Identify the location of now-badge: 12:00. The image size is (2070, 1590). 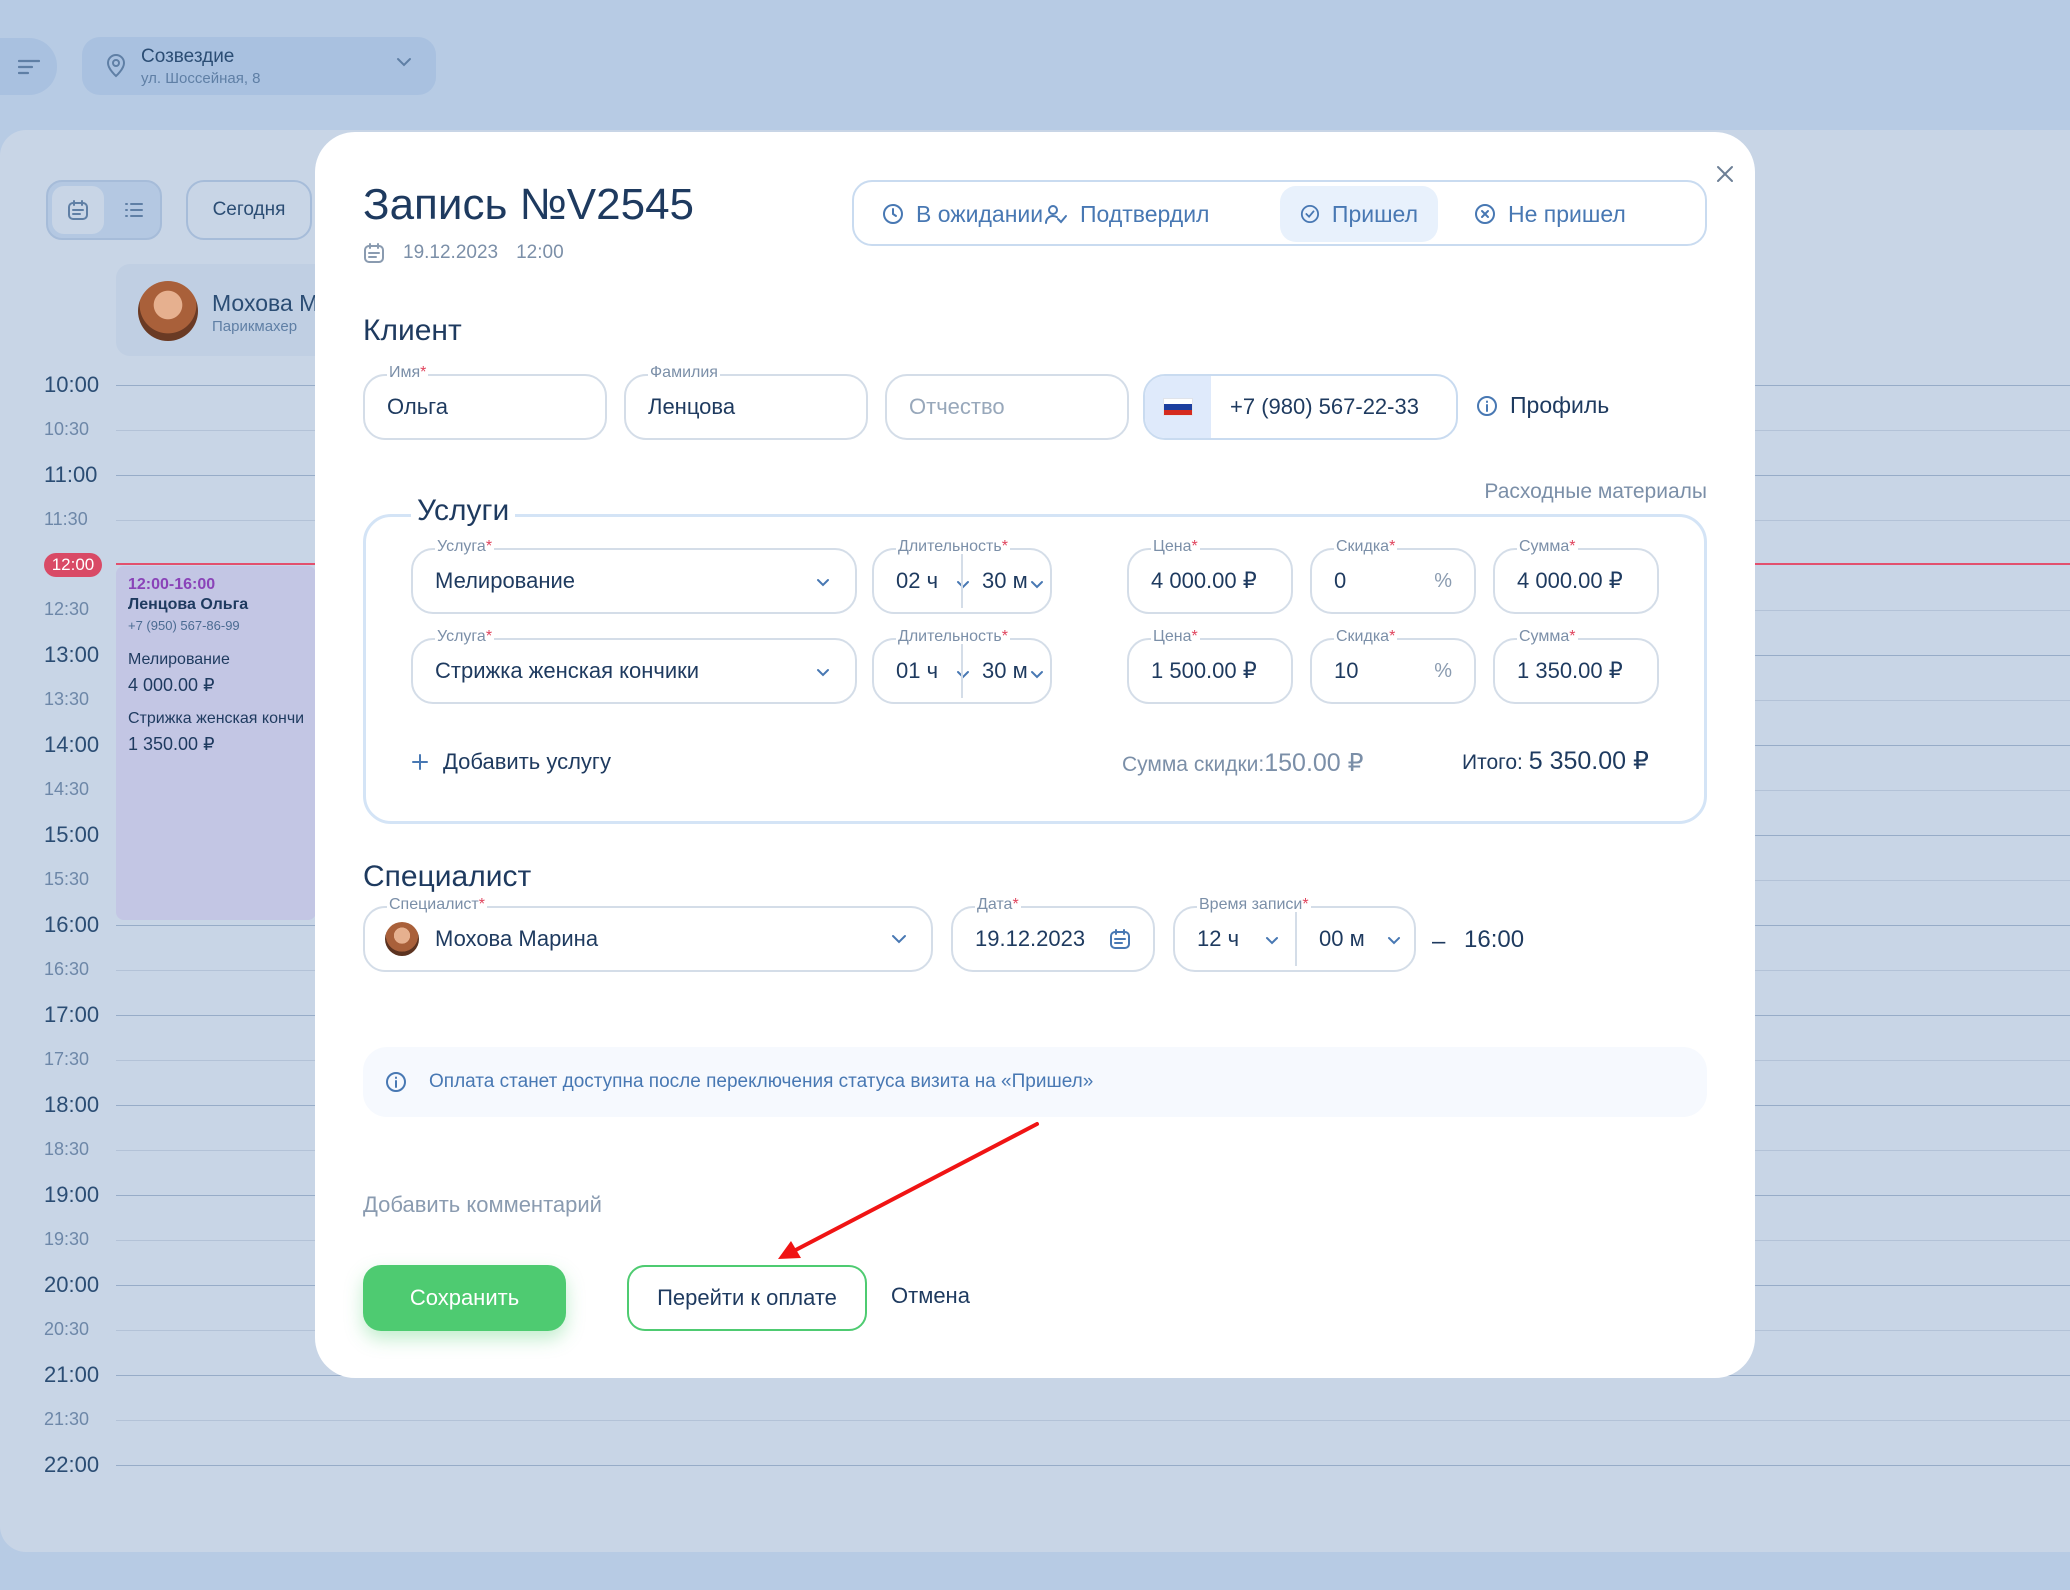
(73, 565).